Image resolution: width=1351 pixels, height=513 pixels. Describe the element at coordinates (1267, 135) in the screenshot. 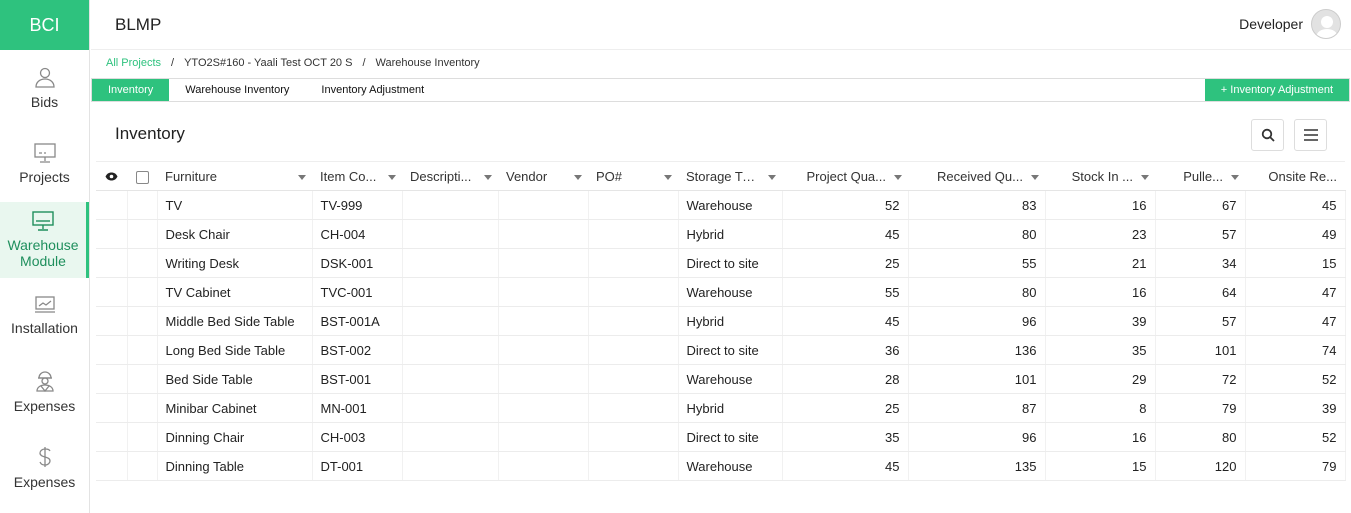

I see `search-button` at that location.